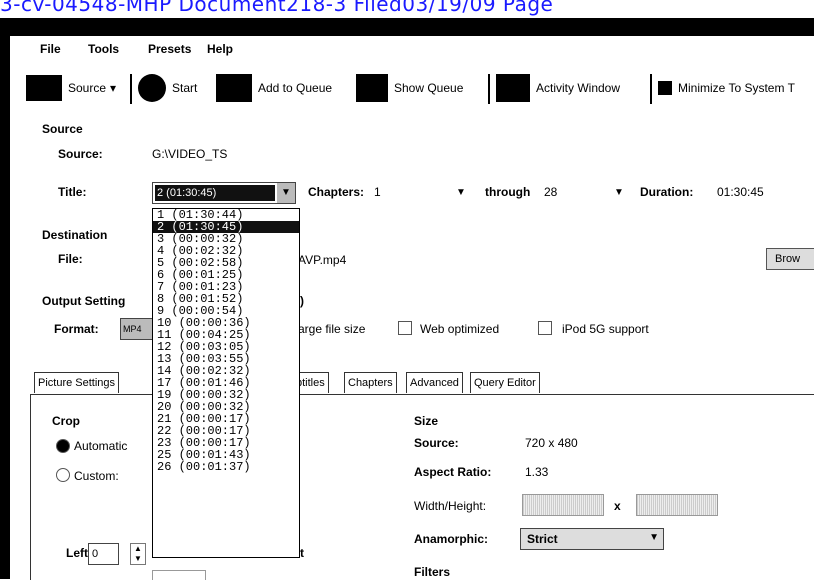  What do you see at coordinates (332, 329) in the screenshot?
I see `large-file-size-label: arge file size` at bounding box center [332, 329].